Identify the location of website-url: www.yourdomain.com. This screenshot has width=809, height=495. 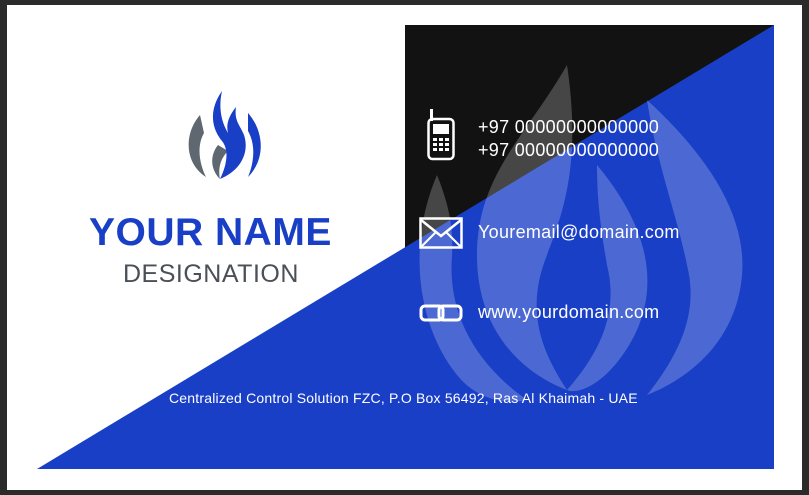
(569, 312).